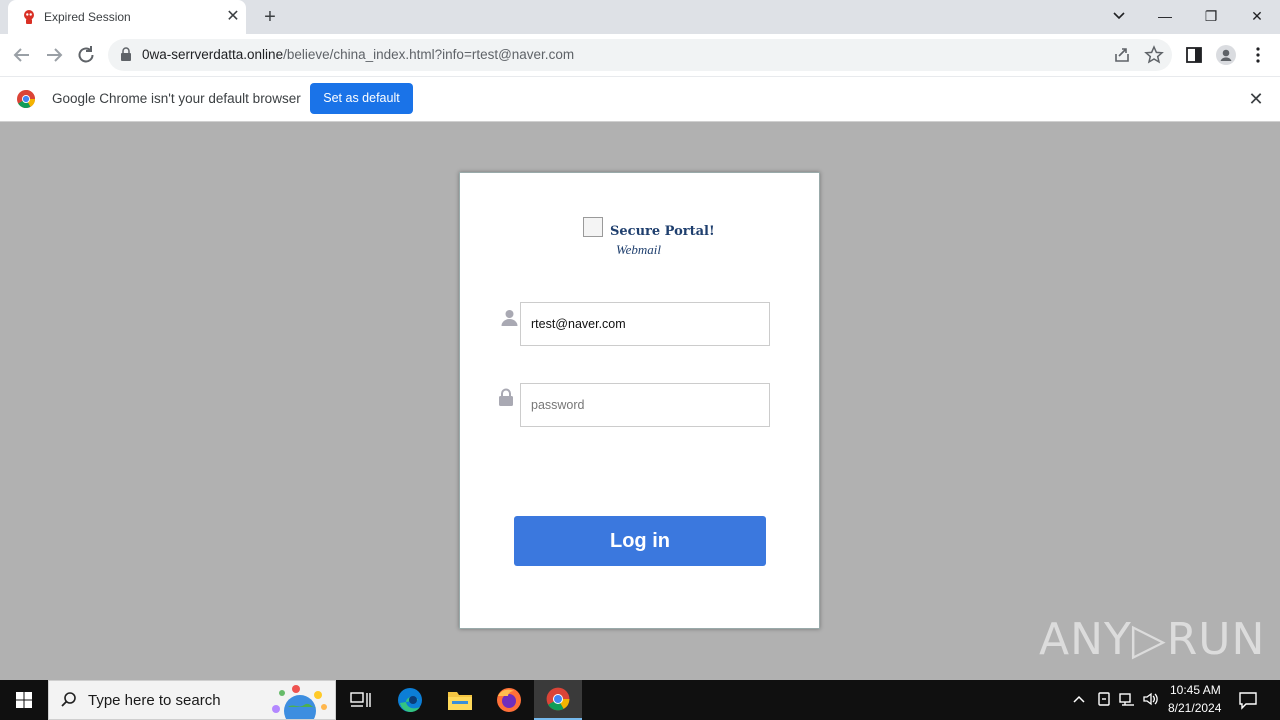 This screenshot has width=1280, height=720. What do you see at coordinates (640, 541) in the screenshot?
I see `login-button: Log in` at bounding box center [640, 541].